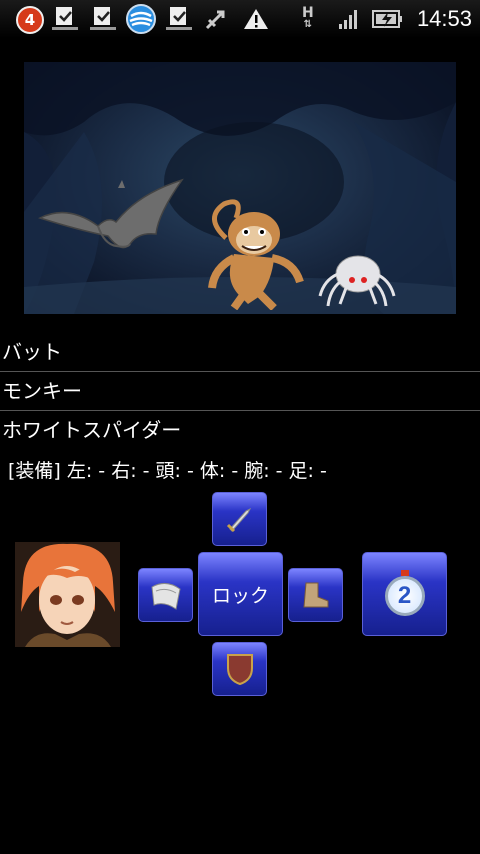 Image resolution: width=480 pixels, height=854 pixels. I want to click on boot-icon, so click(315, 595).